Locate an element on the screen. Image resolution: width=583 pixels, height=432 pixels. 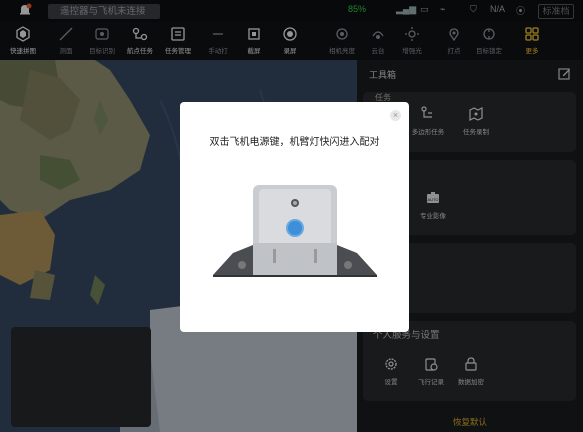
pairing-message: 双击飞机电源键，机臂灯快闪进入配对 is located at coordinates (294, 142).